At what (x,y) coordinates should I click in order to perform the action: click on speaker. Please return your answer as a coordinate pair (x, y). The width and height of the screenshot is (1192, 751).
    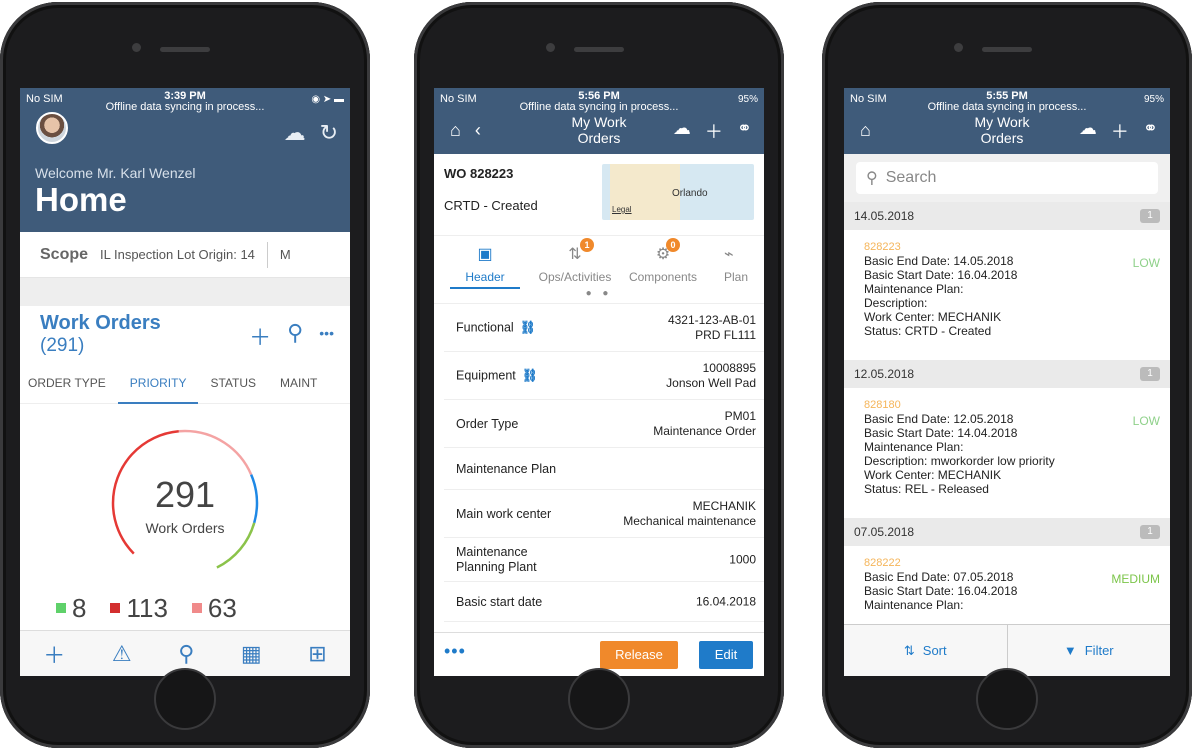
    Looking at the image, I should click on (185, 49).